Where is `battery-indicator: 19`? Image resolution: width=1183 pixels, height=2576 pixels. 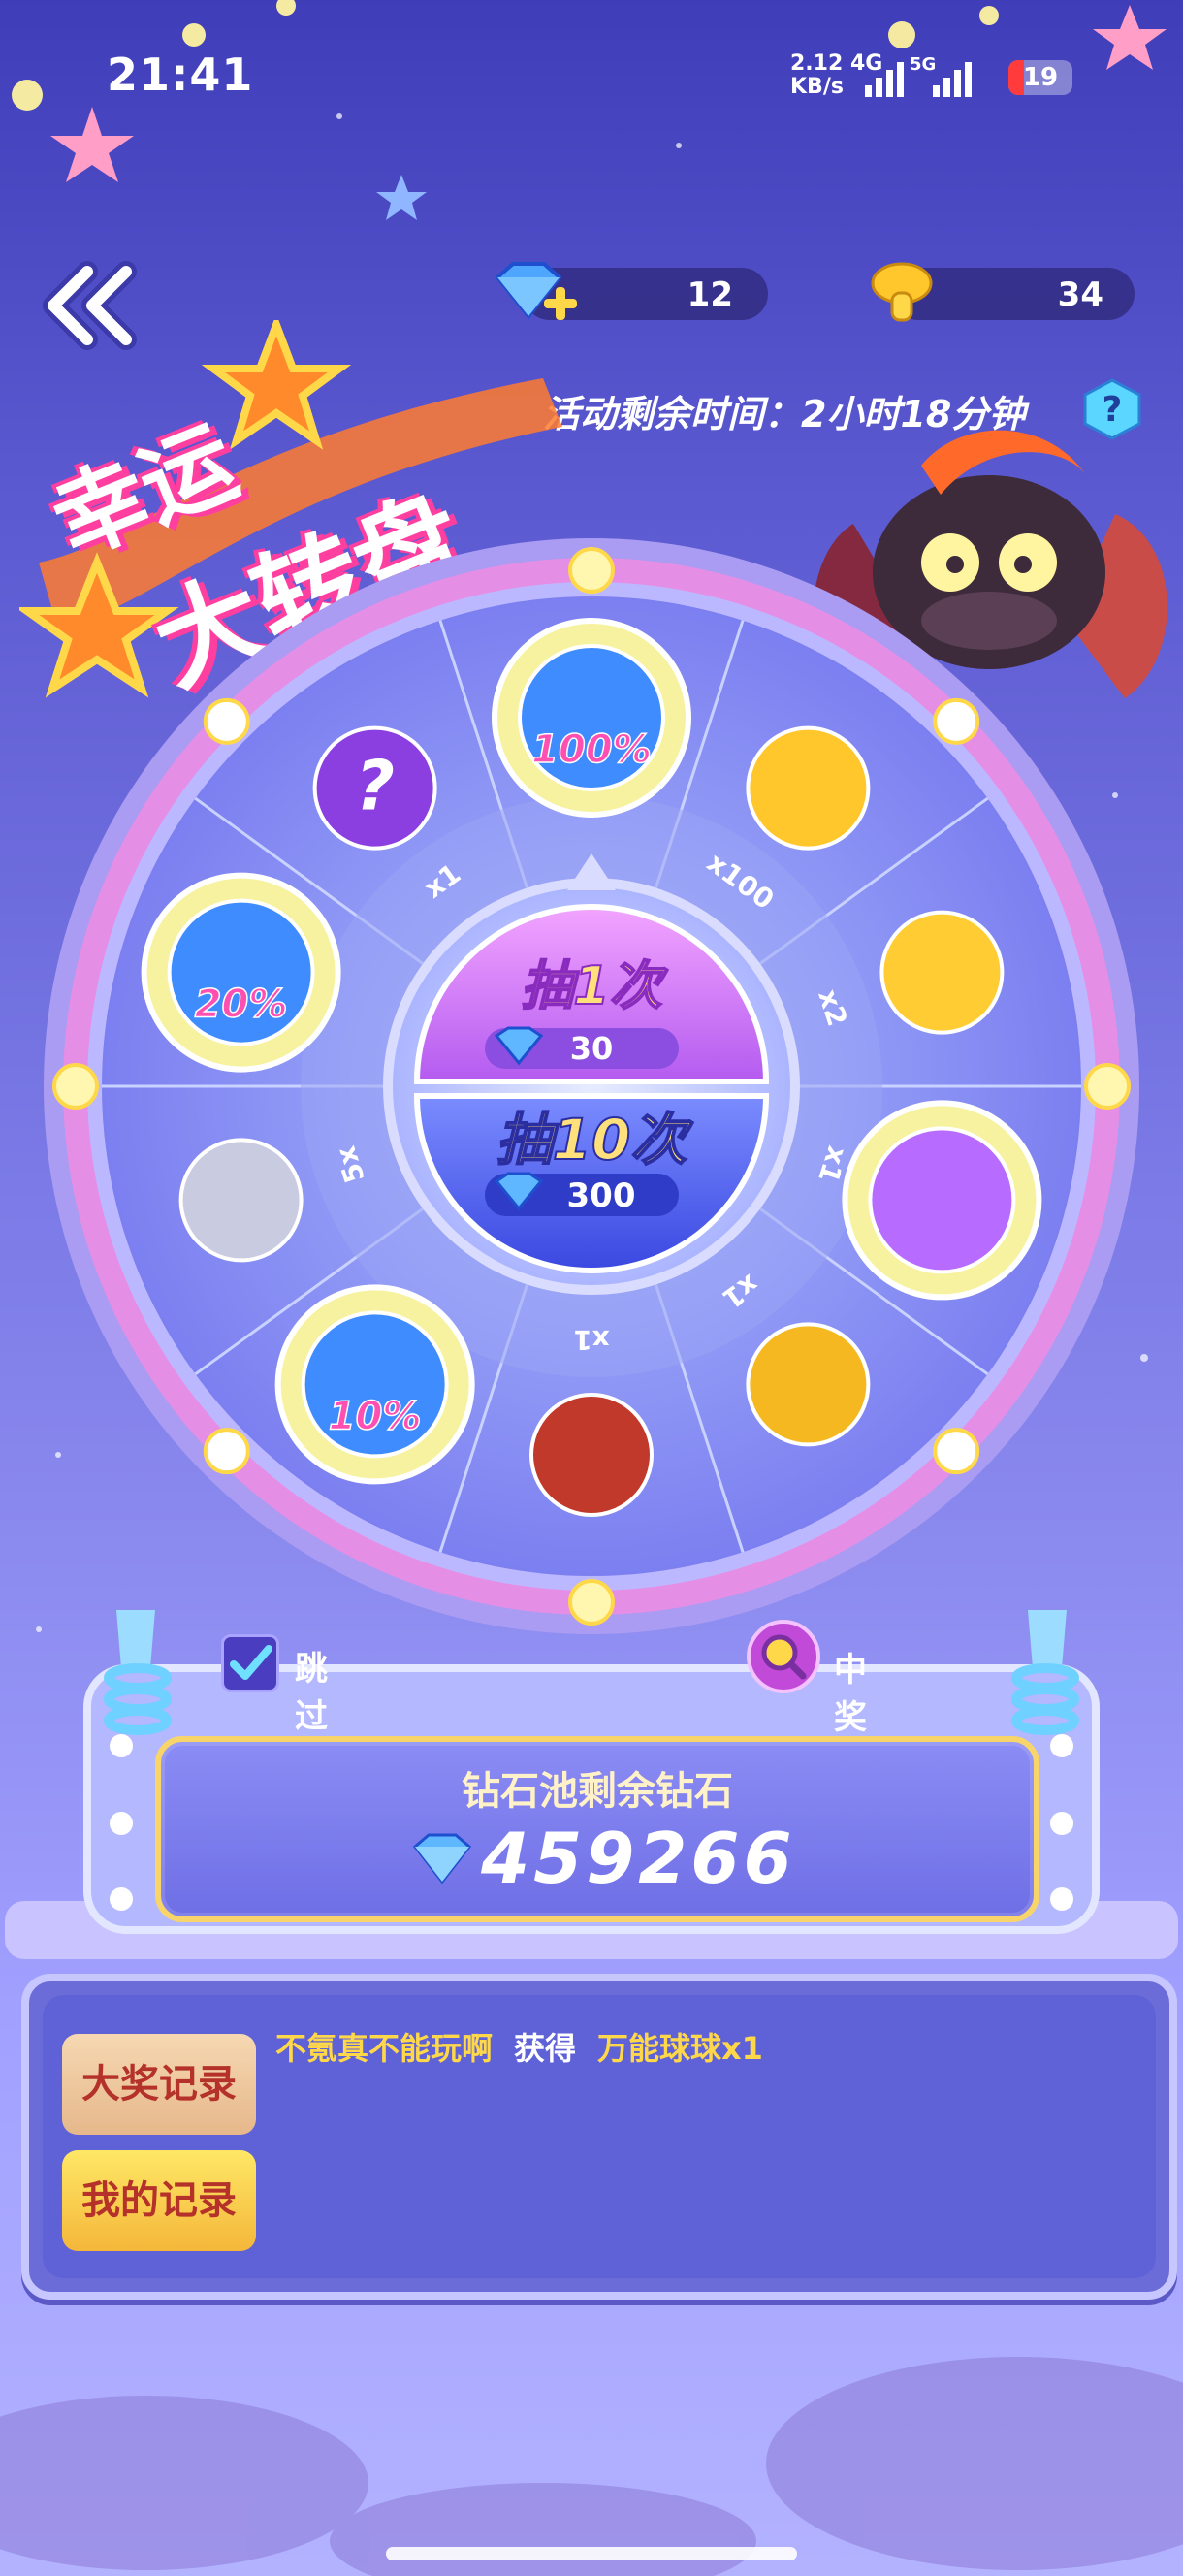
battery-indicator: 19 is located at coordinates (1040, 77).